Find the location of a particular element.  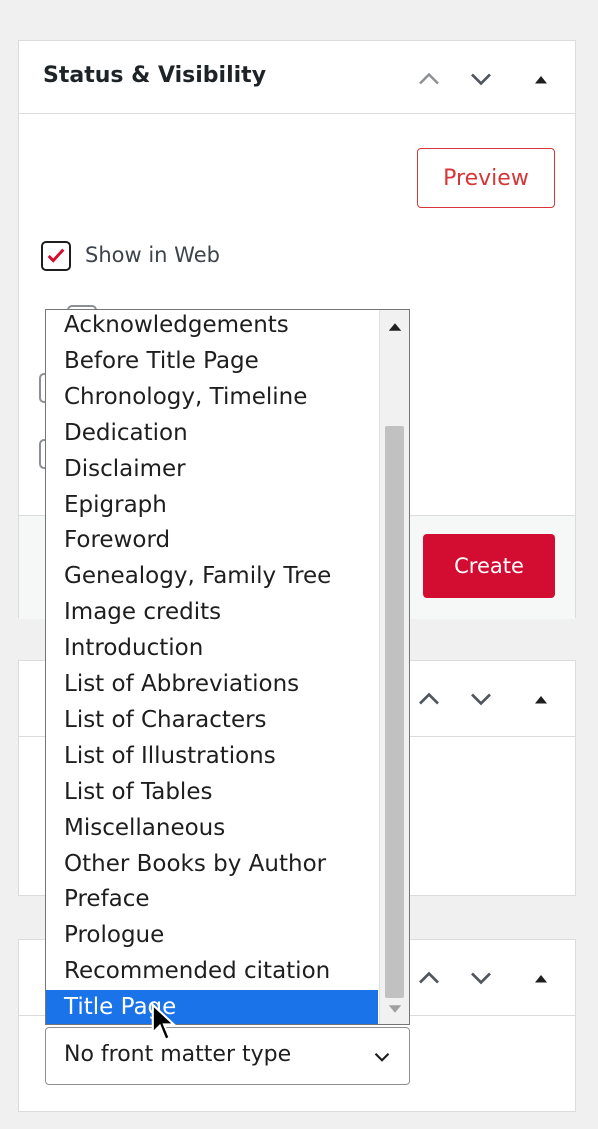

checkmark-icon is located at coordinates (56, 255).